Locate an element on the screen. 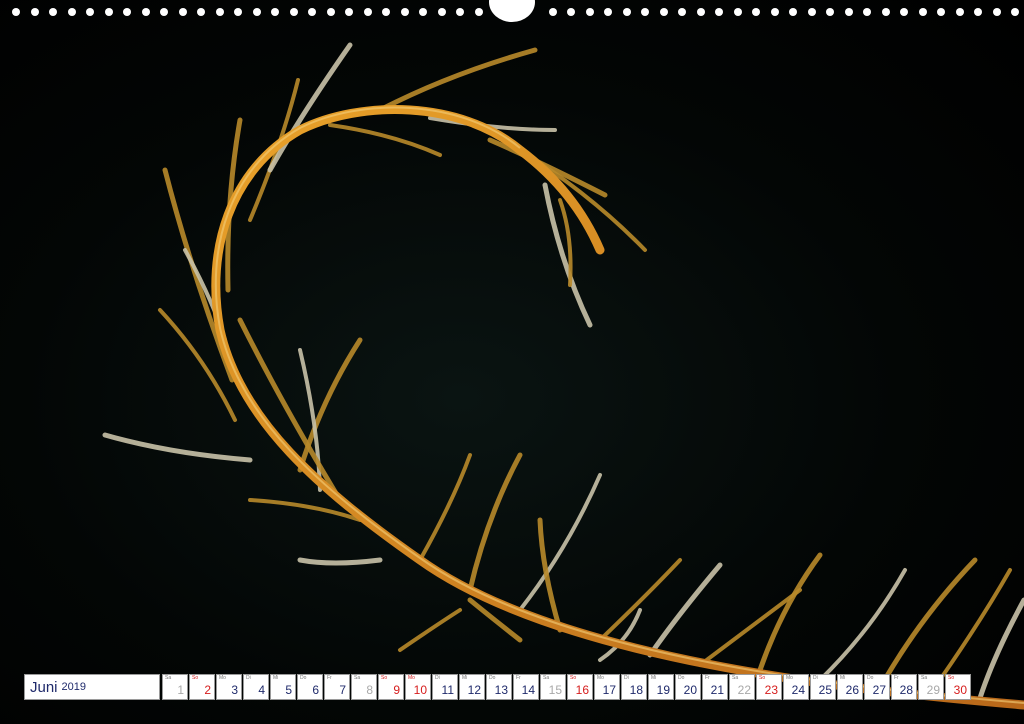 The image size is (1024, 724). day-number: 5 is located at coordinates (288, 690).